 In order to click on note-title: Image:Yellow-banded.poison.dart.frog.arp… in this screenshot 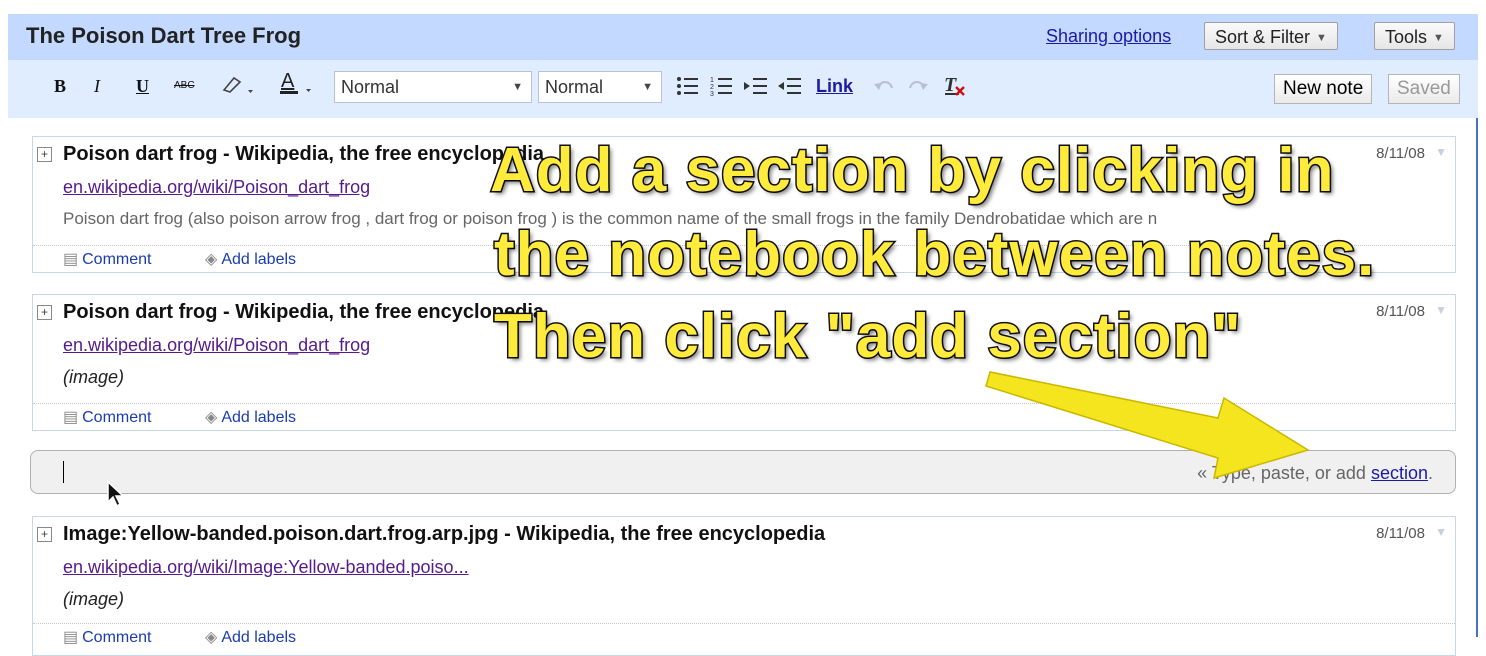, I will do `click(444, 534)`.